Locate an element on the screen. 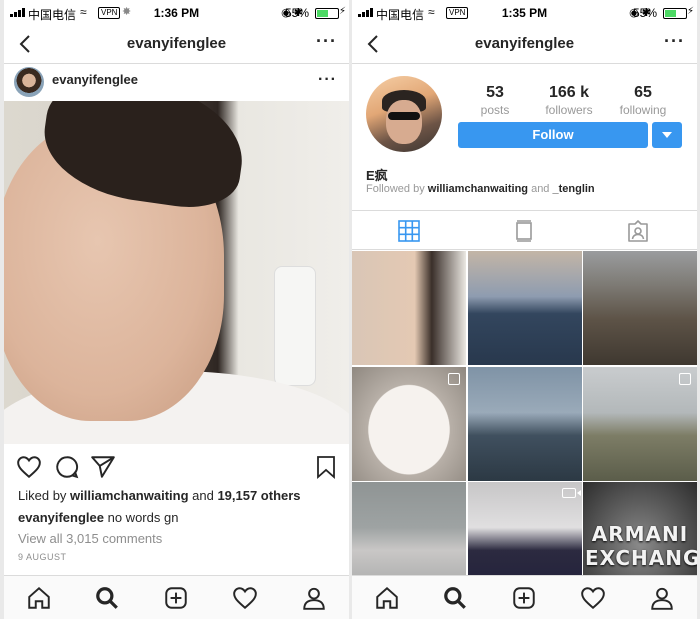 The image size is (700, 619). like-heart-icon is located at coordinates (29, 467).